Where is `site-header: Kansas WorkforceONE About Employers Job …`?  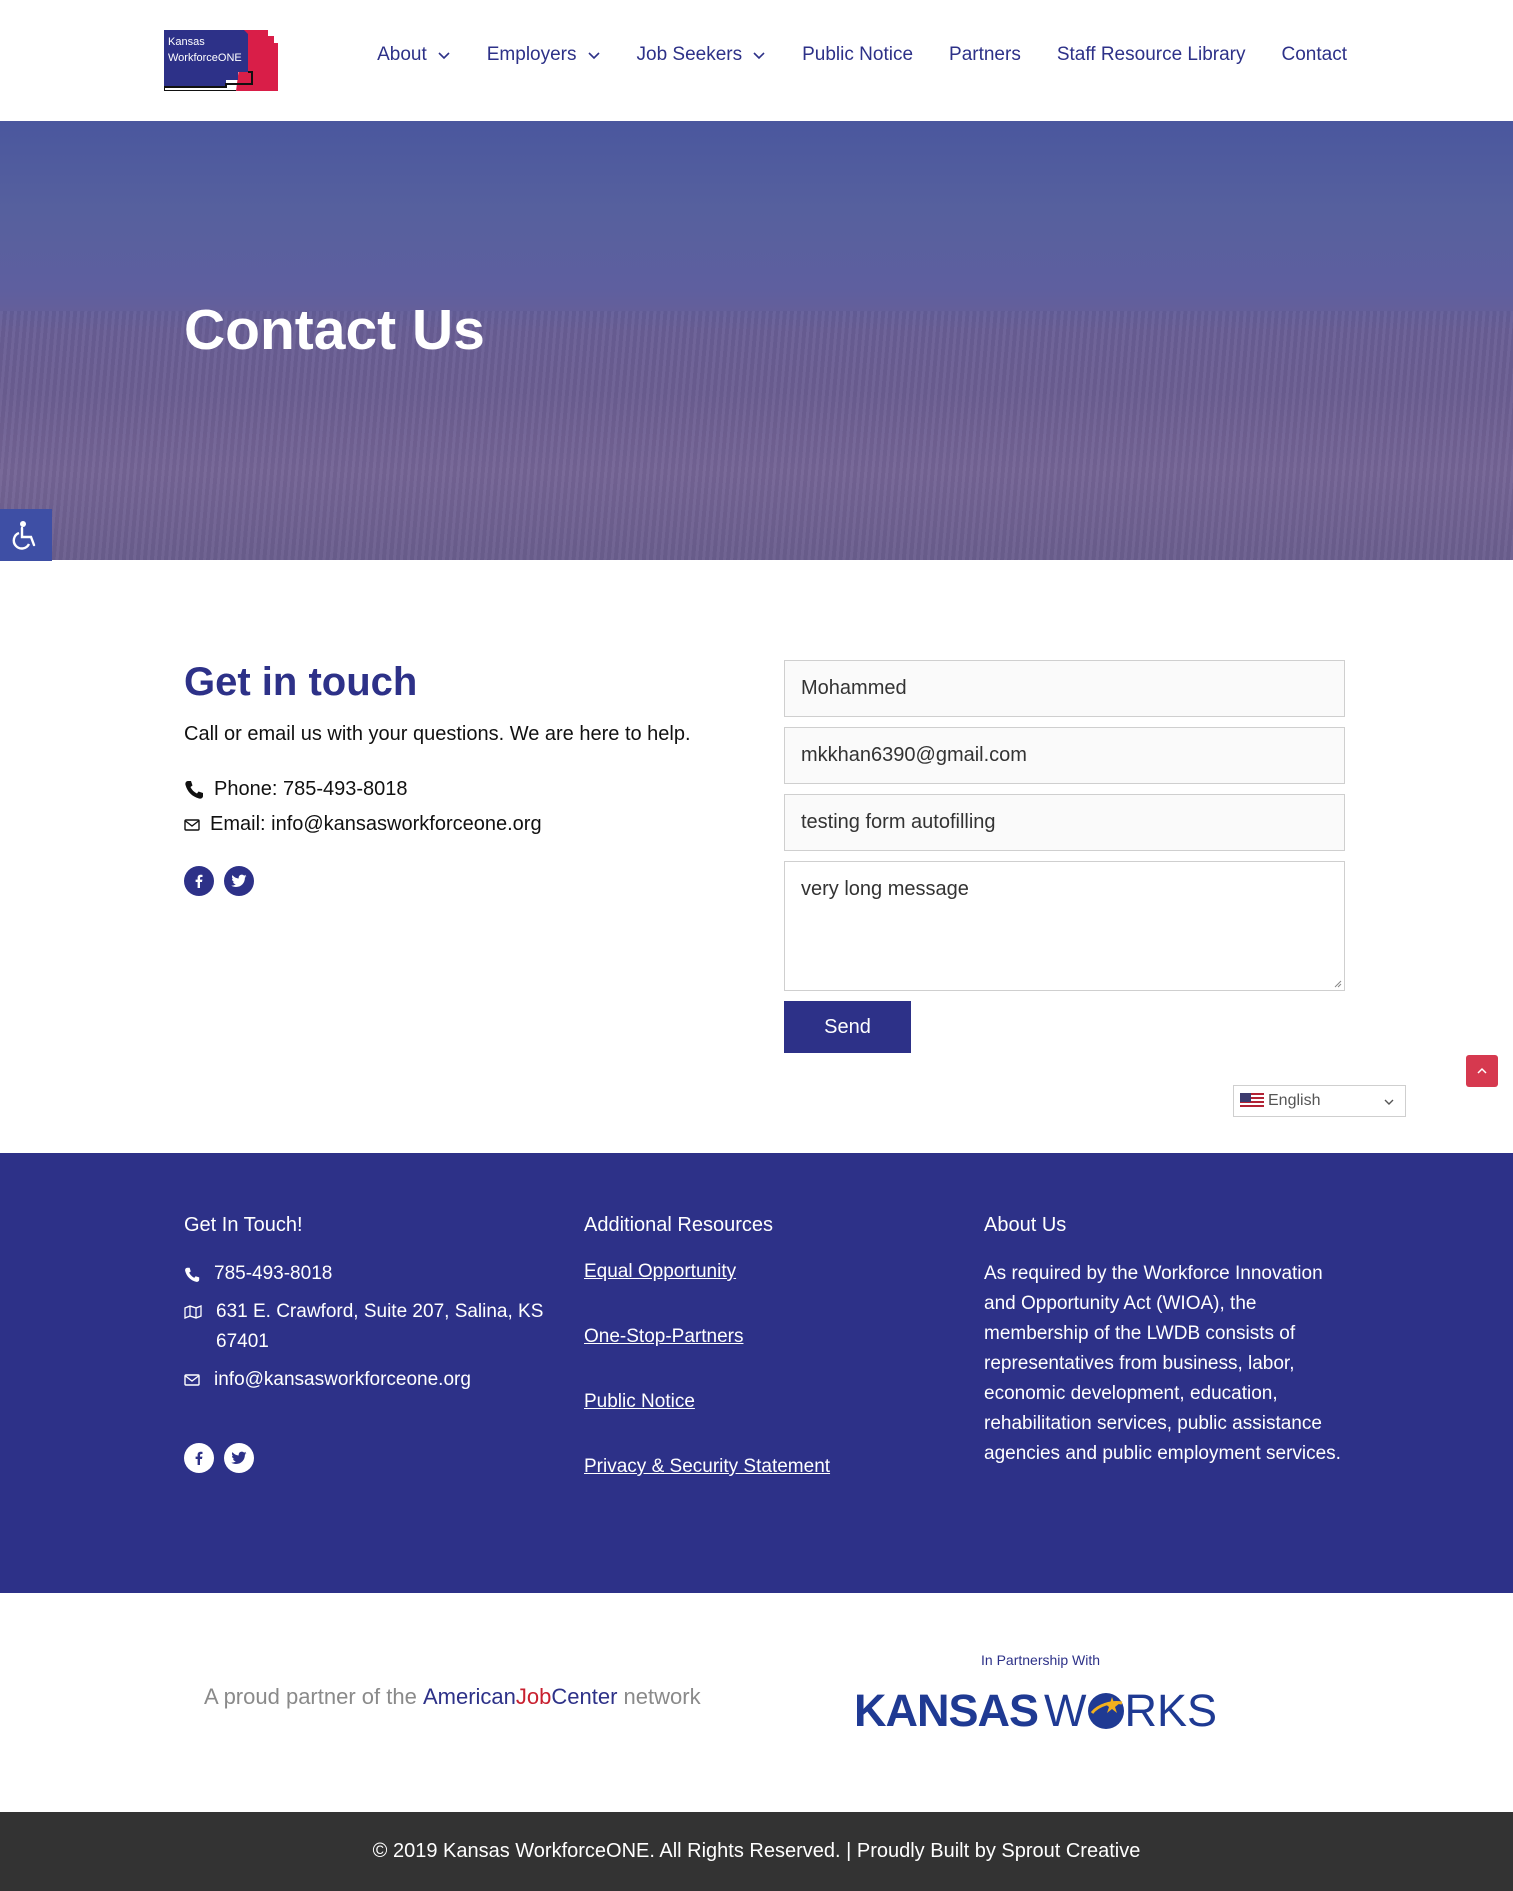
site-header: Kansas WorkforceONE About Employers Job … is located at coordinates (756, 60).